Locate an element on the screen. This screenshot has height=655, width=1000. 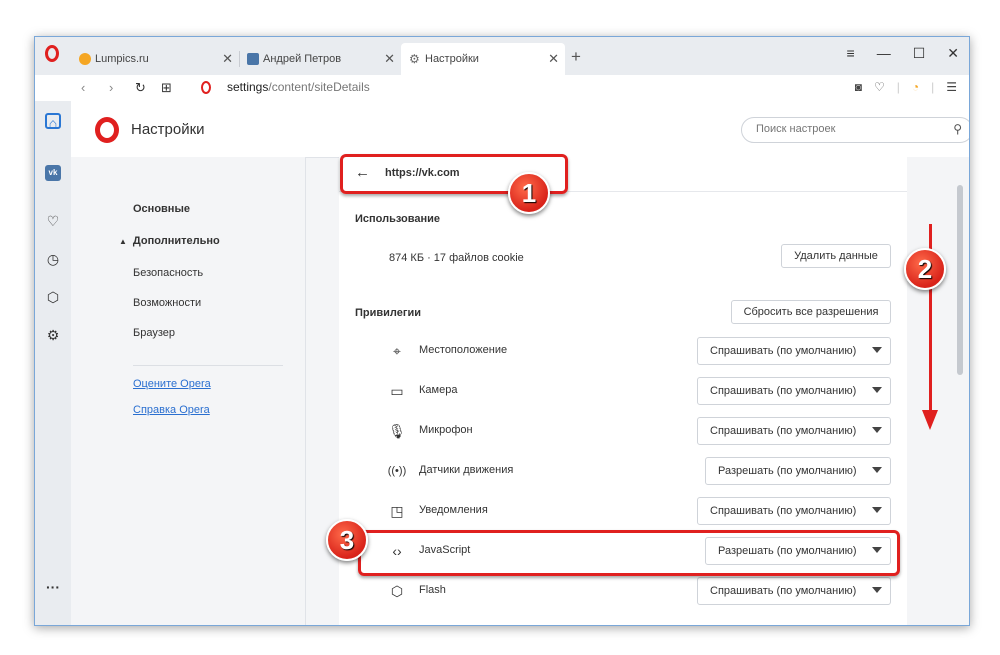
camera-snapshot-icon: ◙ is located at coordinates (858, 87).